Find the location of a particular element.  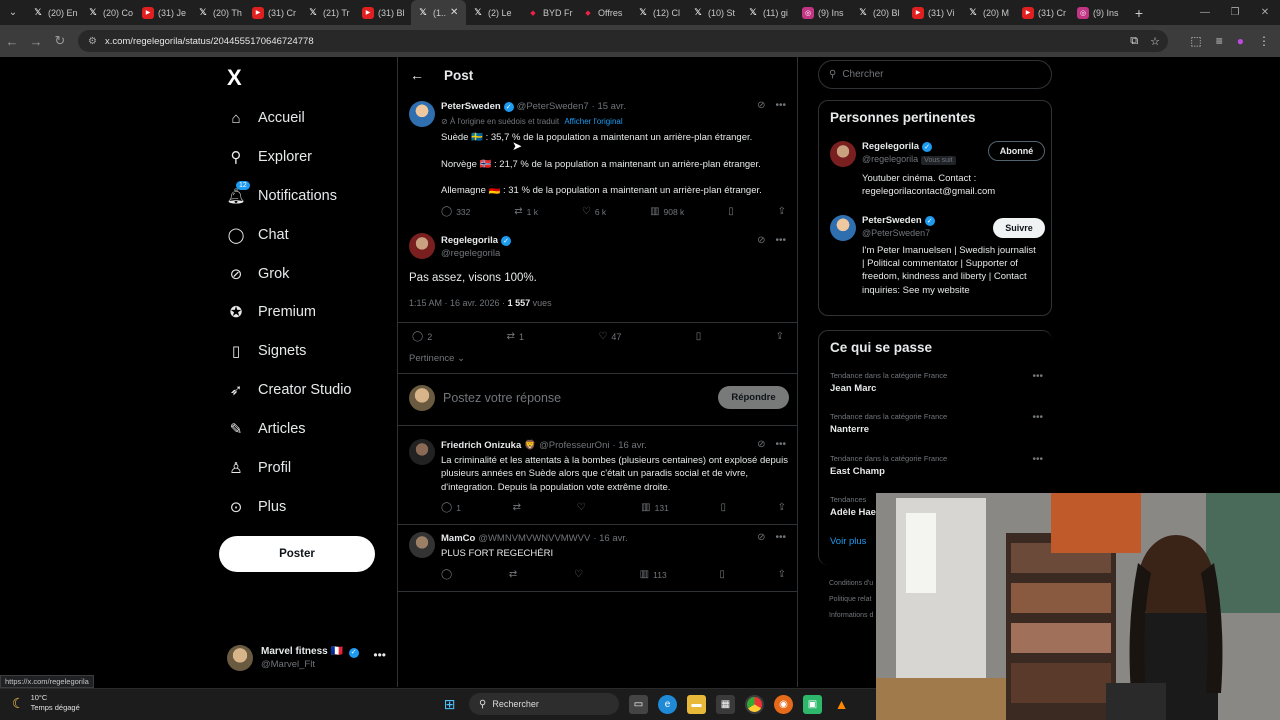

nav-item-accueil: ⌂ Accueil is located at coordinates (265, 118).